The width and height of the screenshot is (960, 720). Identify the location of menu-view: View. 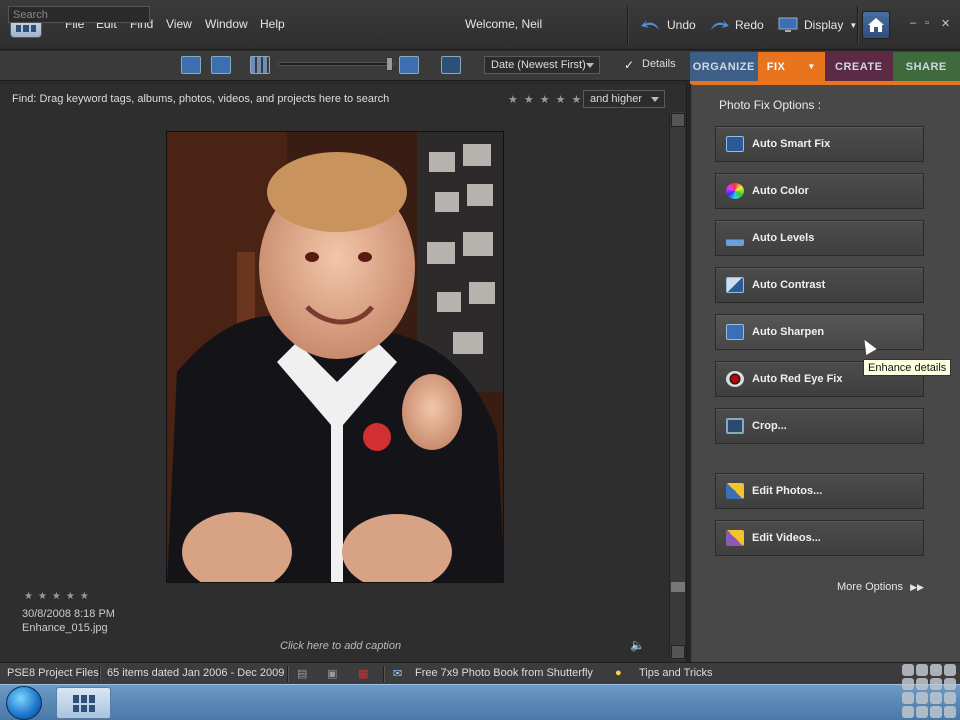
(179, 24).